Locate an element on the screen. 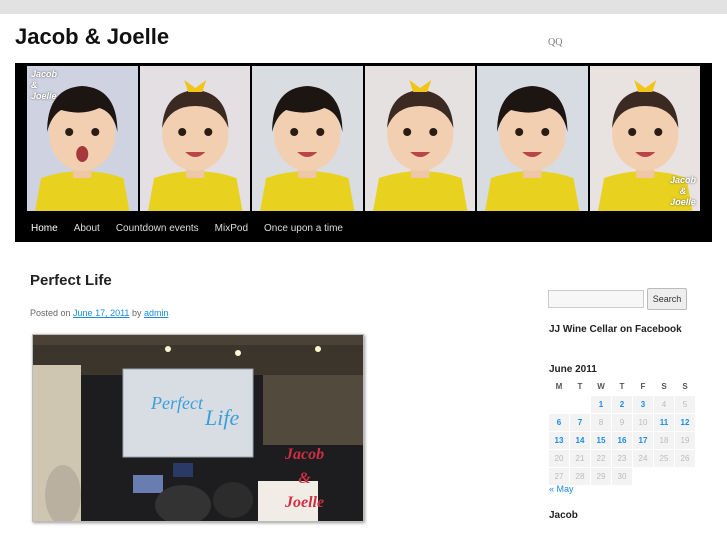 The width and height of the screenshot is (727, 545). posted-on-label: Posted on is located at coordinates (50, 313).